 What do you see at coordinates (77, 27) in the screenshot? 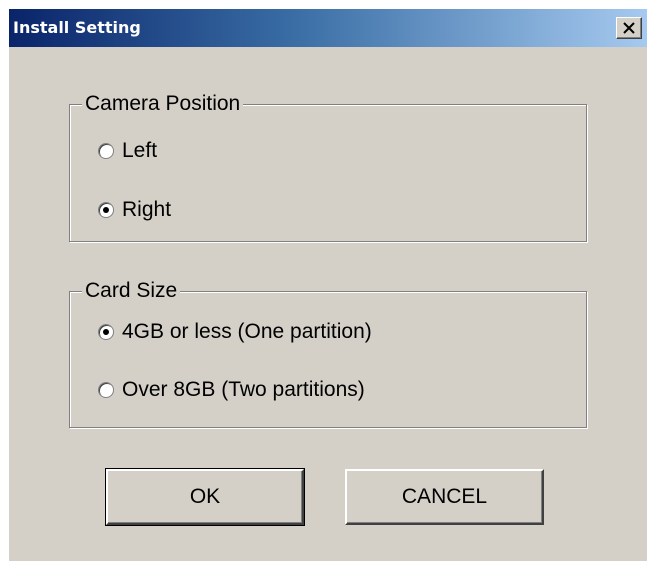
I see `window-title: Install Setting` at bounding box center [77, 27].